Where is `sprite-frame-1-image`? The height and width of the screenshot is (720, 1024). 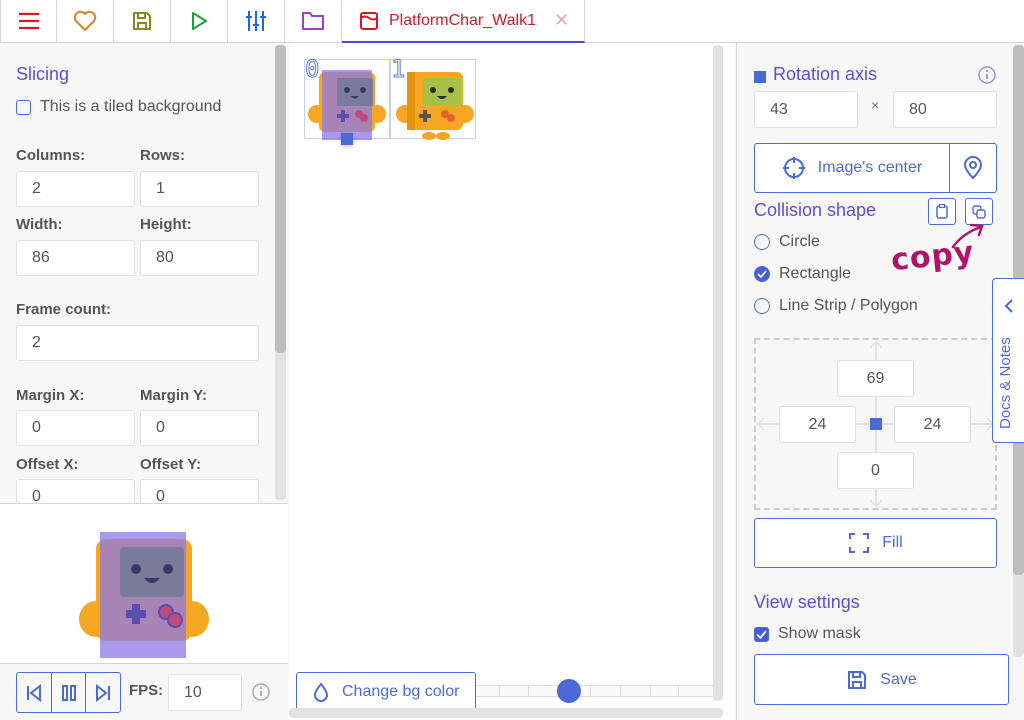
sprite-frame-1-image is located at coordinates (435, 106).